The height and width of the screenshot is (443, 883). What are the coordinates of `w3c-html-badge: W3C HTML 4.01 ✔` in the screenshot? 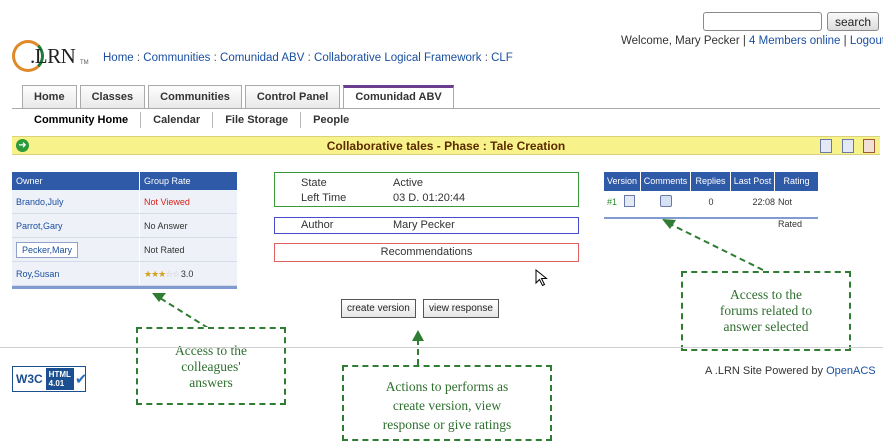 It's located at (50, 379).